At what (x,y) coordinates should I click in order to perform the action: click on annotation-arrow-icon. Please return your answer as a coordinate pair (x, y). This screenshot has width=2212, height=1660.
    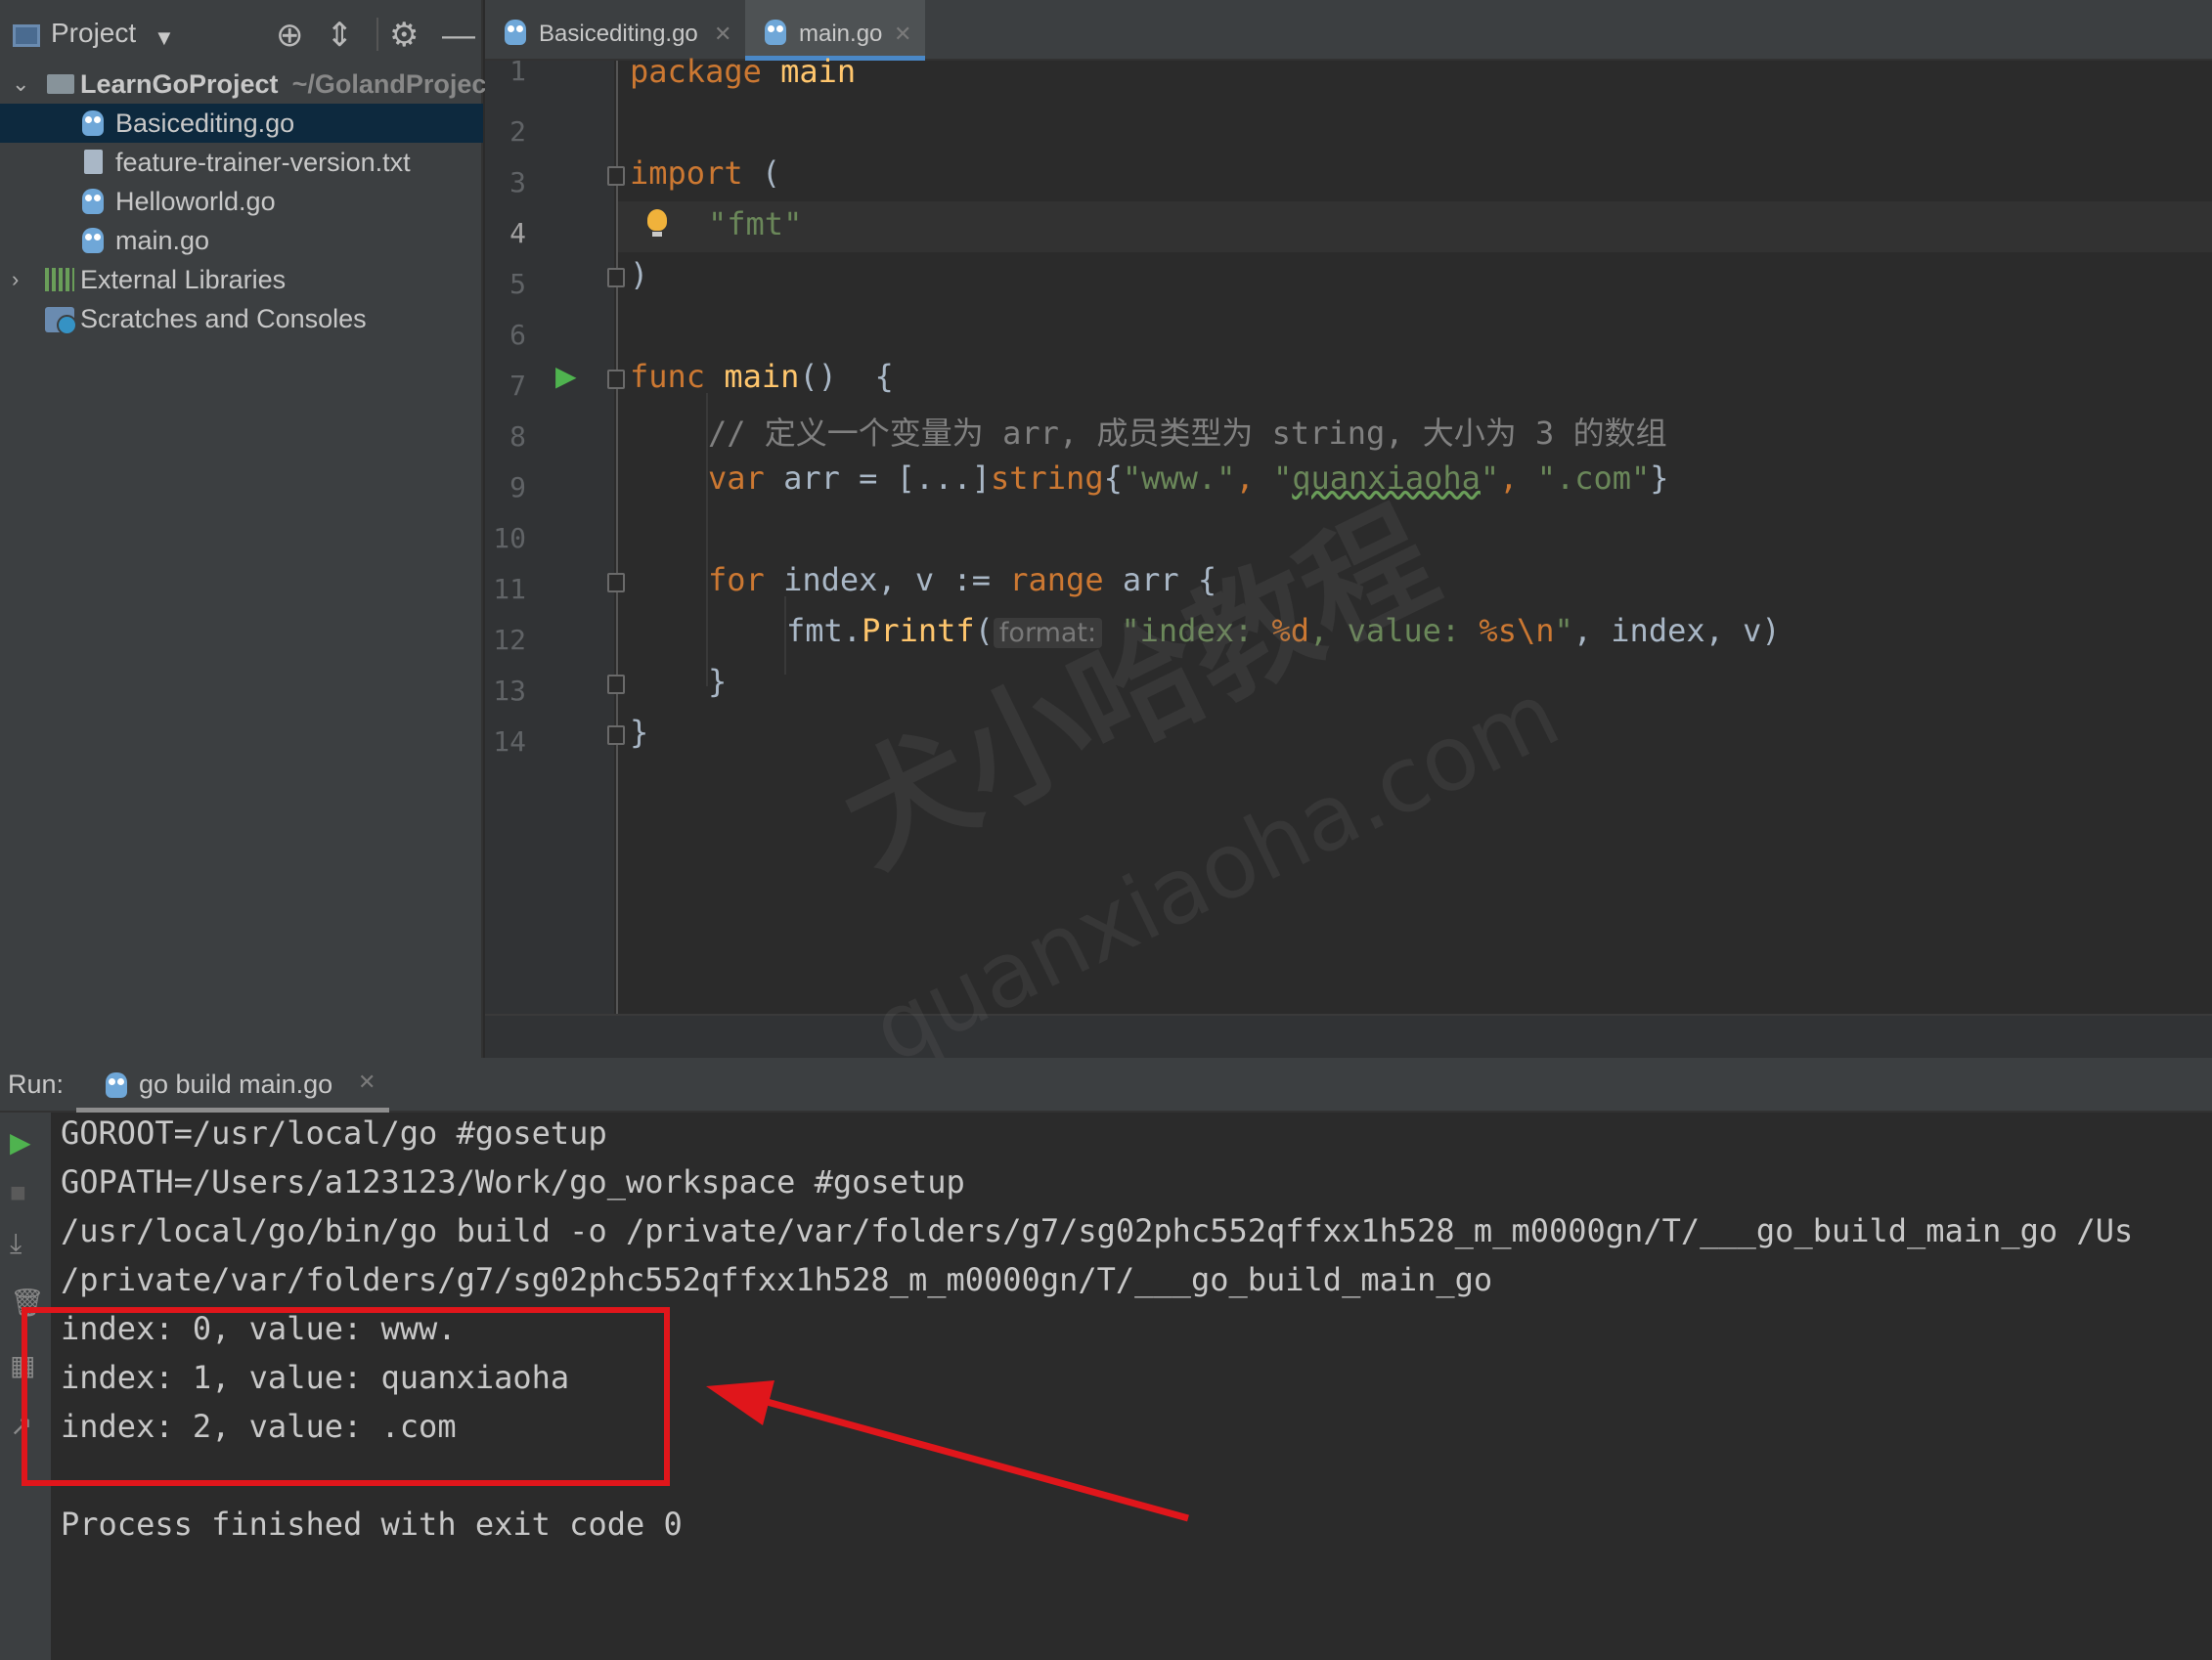
    Looking at the image, I should click on (947, 1451).